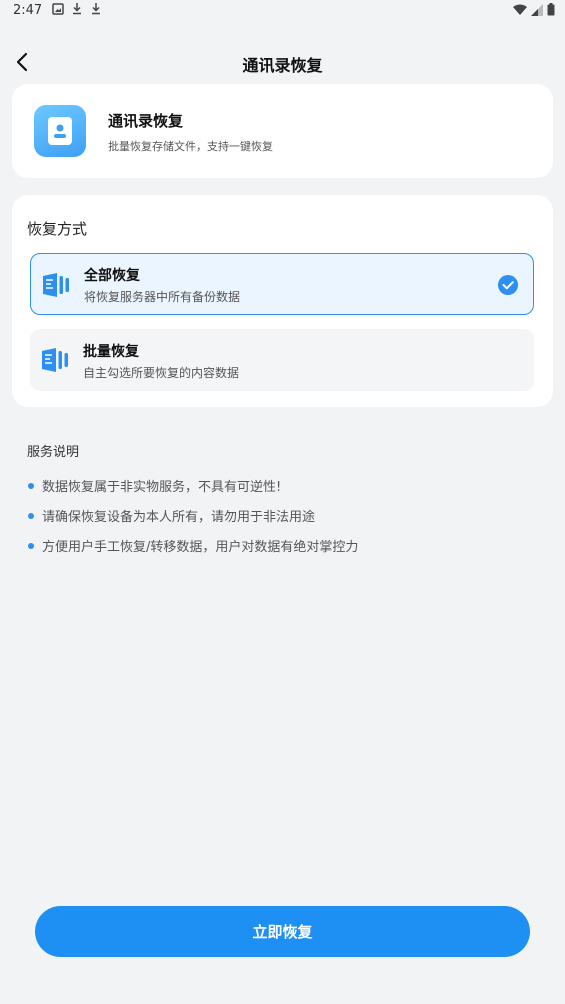 The width and height of the screenshot is (565, 1004). What do you see at coordinates (200, 547) in the screenshot?
I see `note-text: 方便用户手工恢复/转移数据，用户对数据有绝对掌控力` at bounding box center [200, 547].